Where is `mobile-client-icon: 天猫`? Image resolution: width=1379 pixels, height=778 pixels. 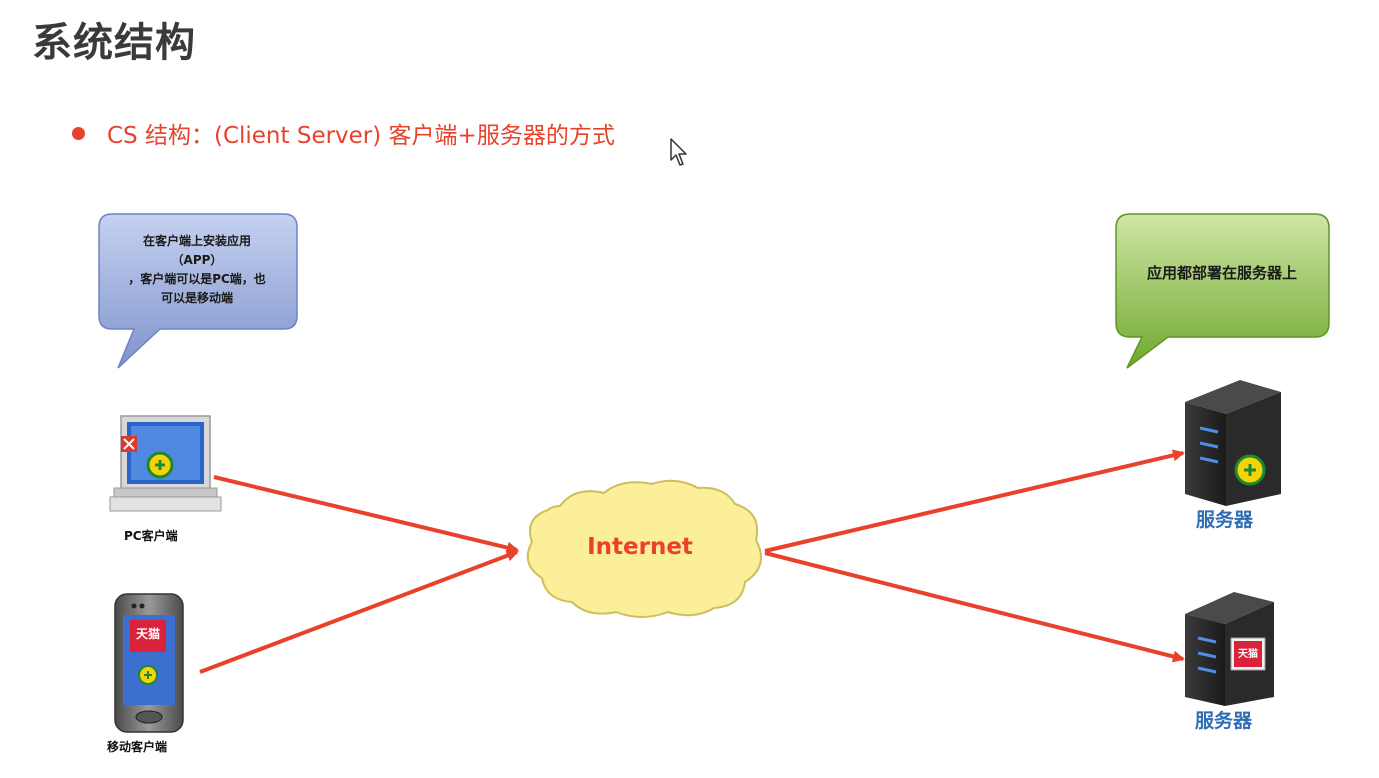
mobile-client-icon: 天猫 is located at coordinates (149, 663).